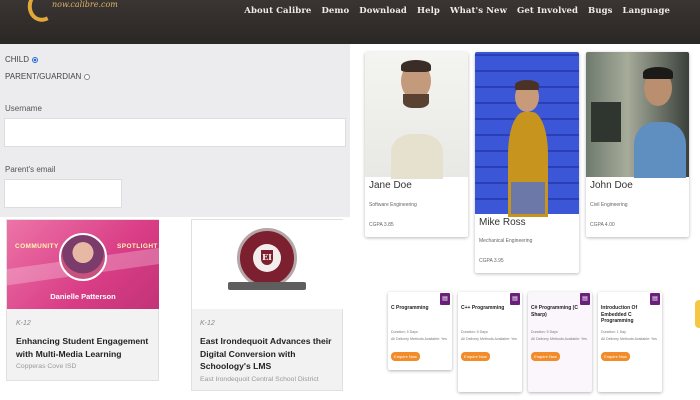 This screenshot has width=700, height=400. I want to click on username-input, so click(175, 132).